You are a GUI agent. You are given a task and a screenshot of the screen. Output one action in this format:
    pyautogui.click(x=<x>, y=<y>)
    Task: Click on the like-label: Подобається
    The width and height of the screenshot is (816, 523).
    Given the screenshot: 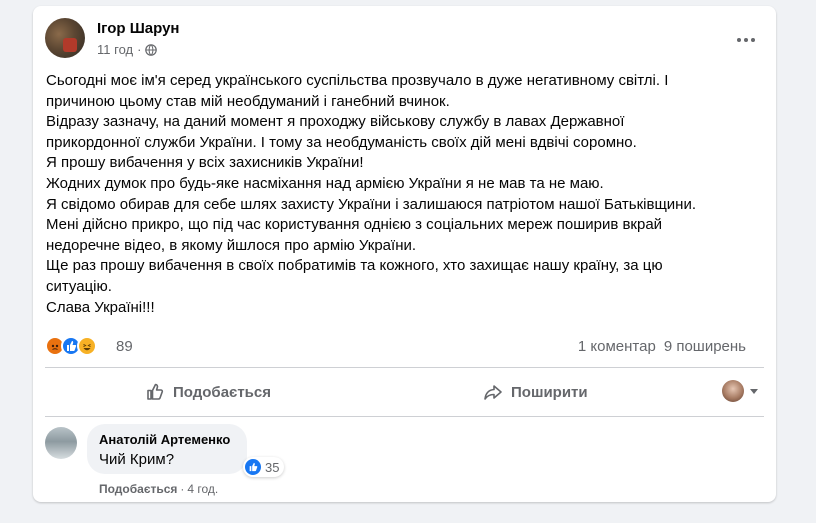 What is the action you would take?
    pyautogui.click(x=222, y=392)
    